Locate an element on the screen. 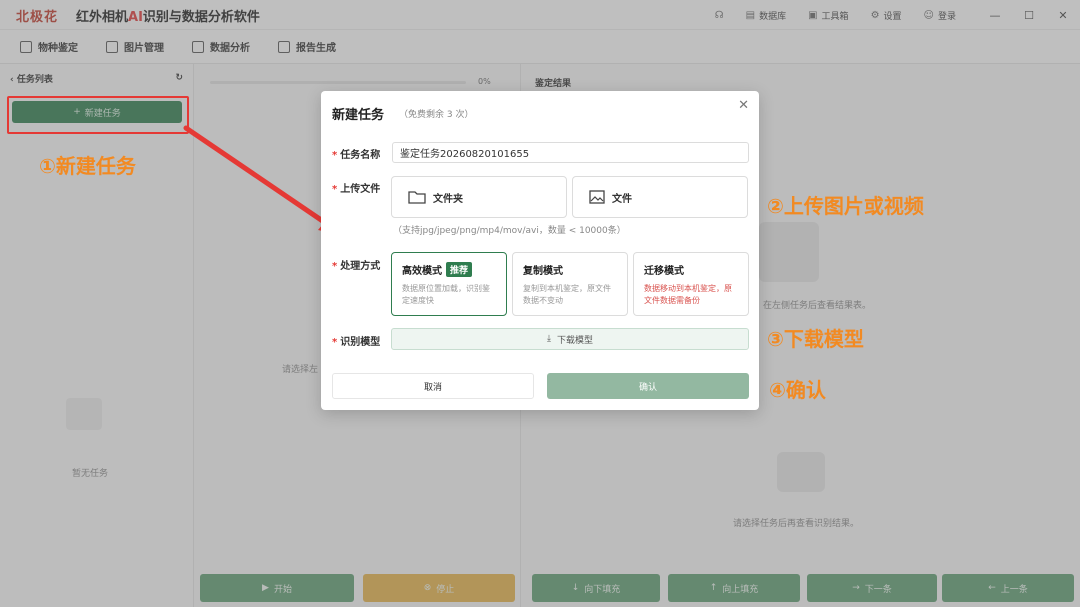 The height and width of the screenshot is (607, 1080). mode-migrate-title: 迁移模式 is located at coordinates (664, 271).